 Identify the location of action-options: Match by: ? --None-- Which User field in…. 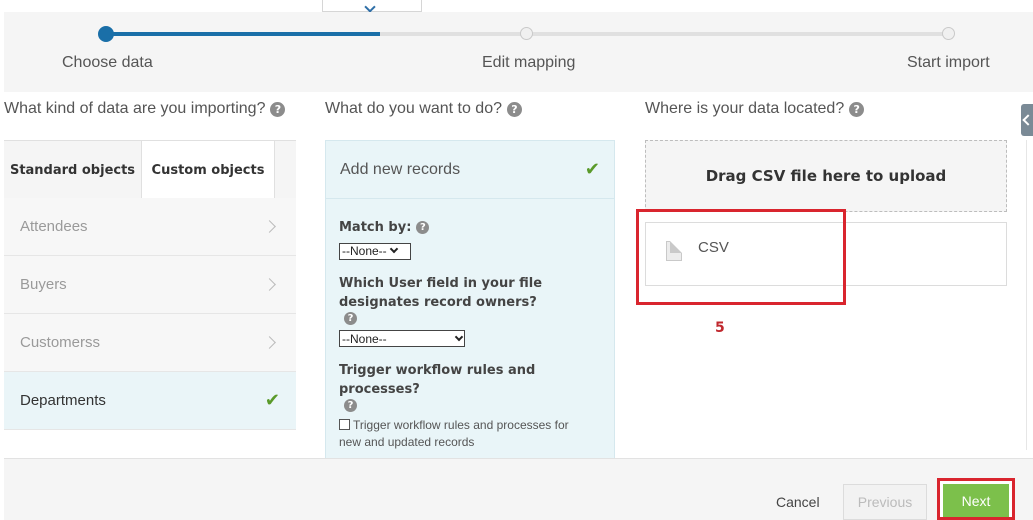
(470, 334).